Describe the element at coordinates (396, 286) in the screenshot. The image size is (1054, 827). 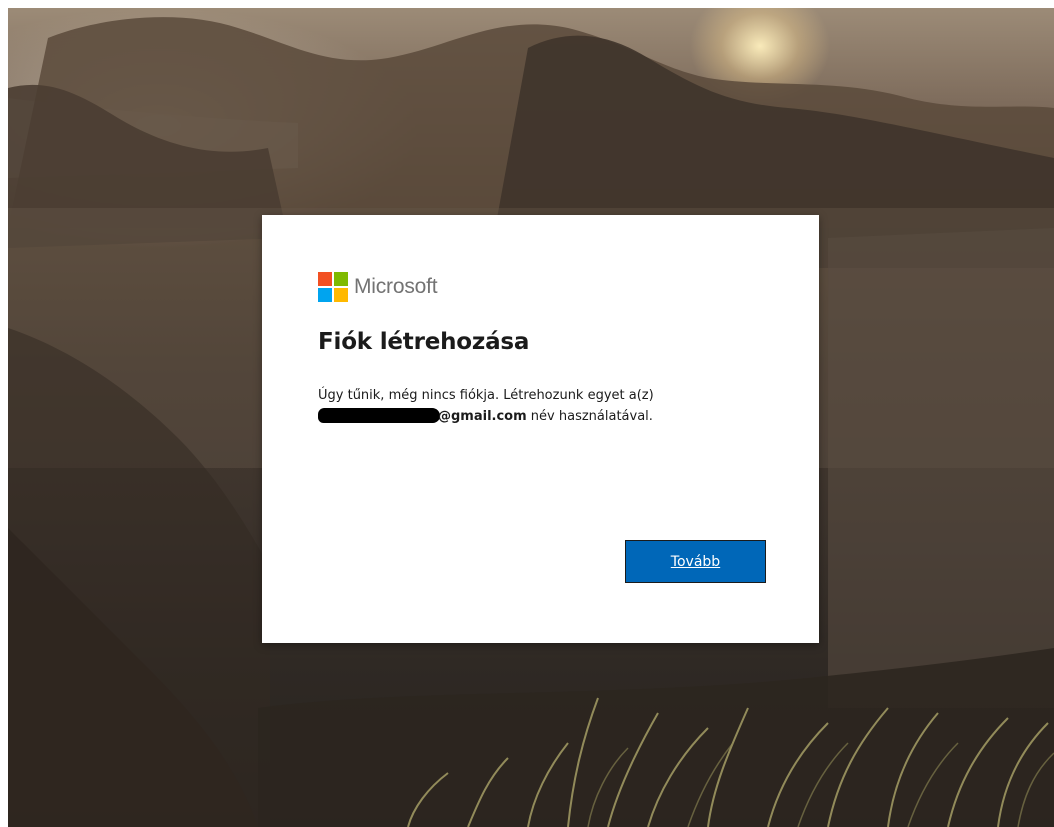
I see `microsoft-logo-text: Microsoft` at that location.